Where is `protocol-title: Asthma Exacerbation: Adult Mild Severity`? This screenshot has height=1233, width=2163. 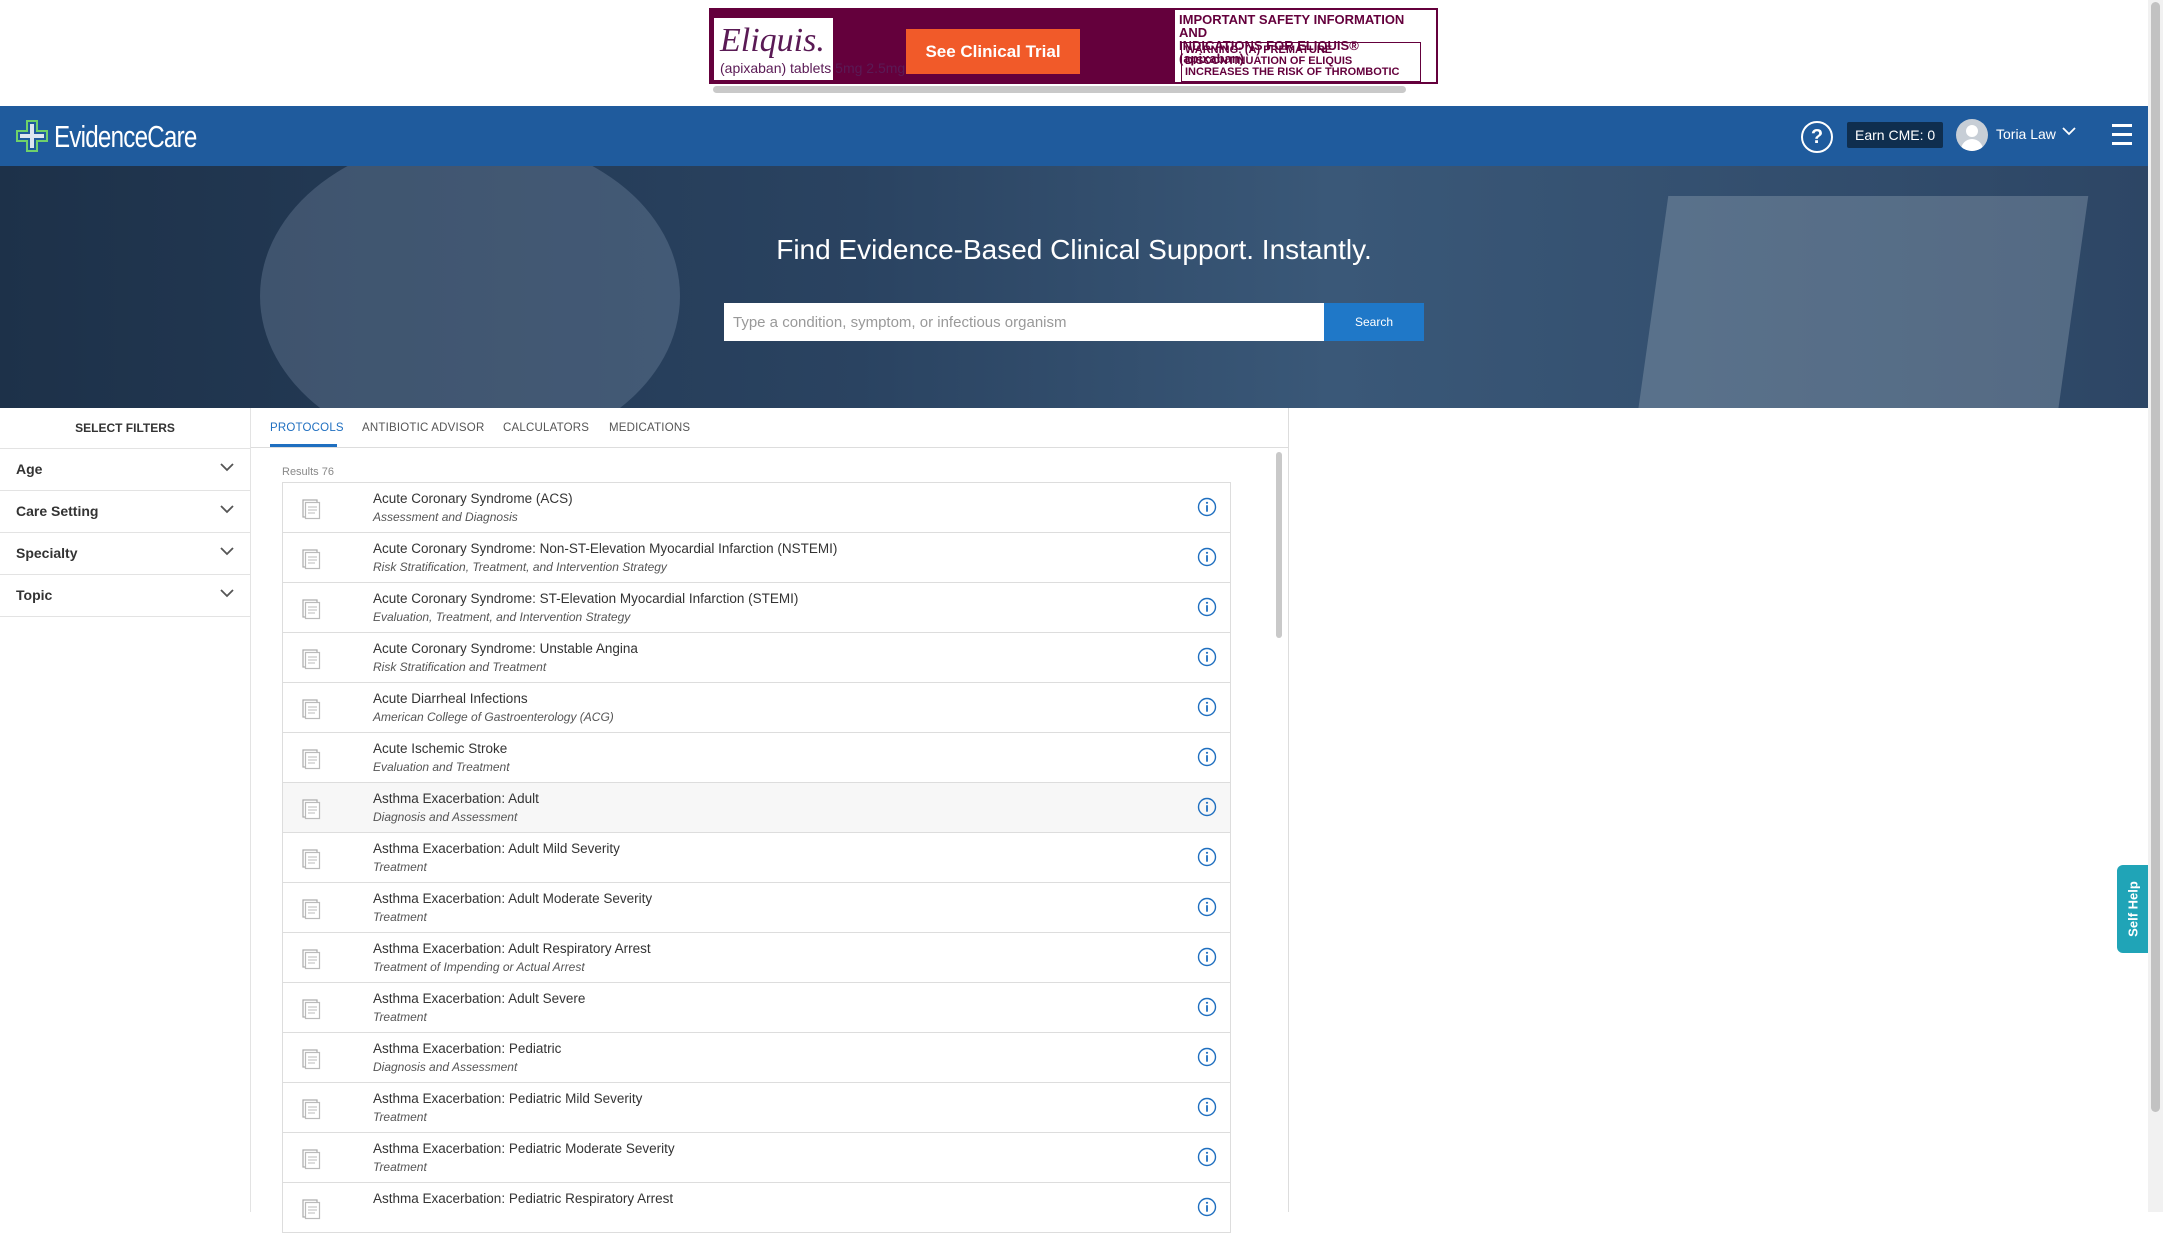
protocol-title: Asthma Exacerbation: Adult Mild Severity is located at coordinates (496, 848).